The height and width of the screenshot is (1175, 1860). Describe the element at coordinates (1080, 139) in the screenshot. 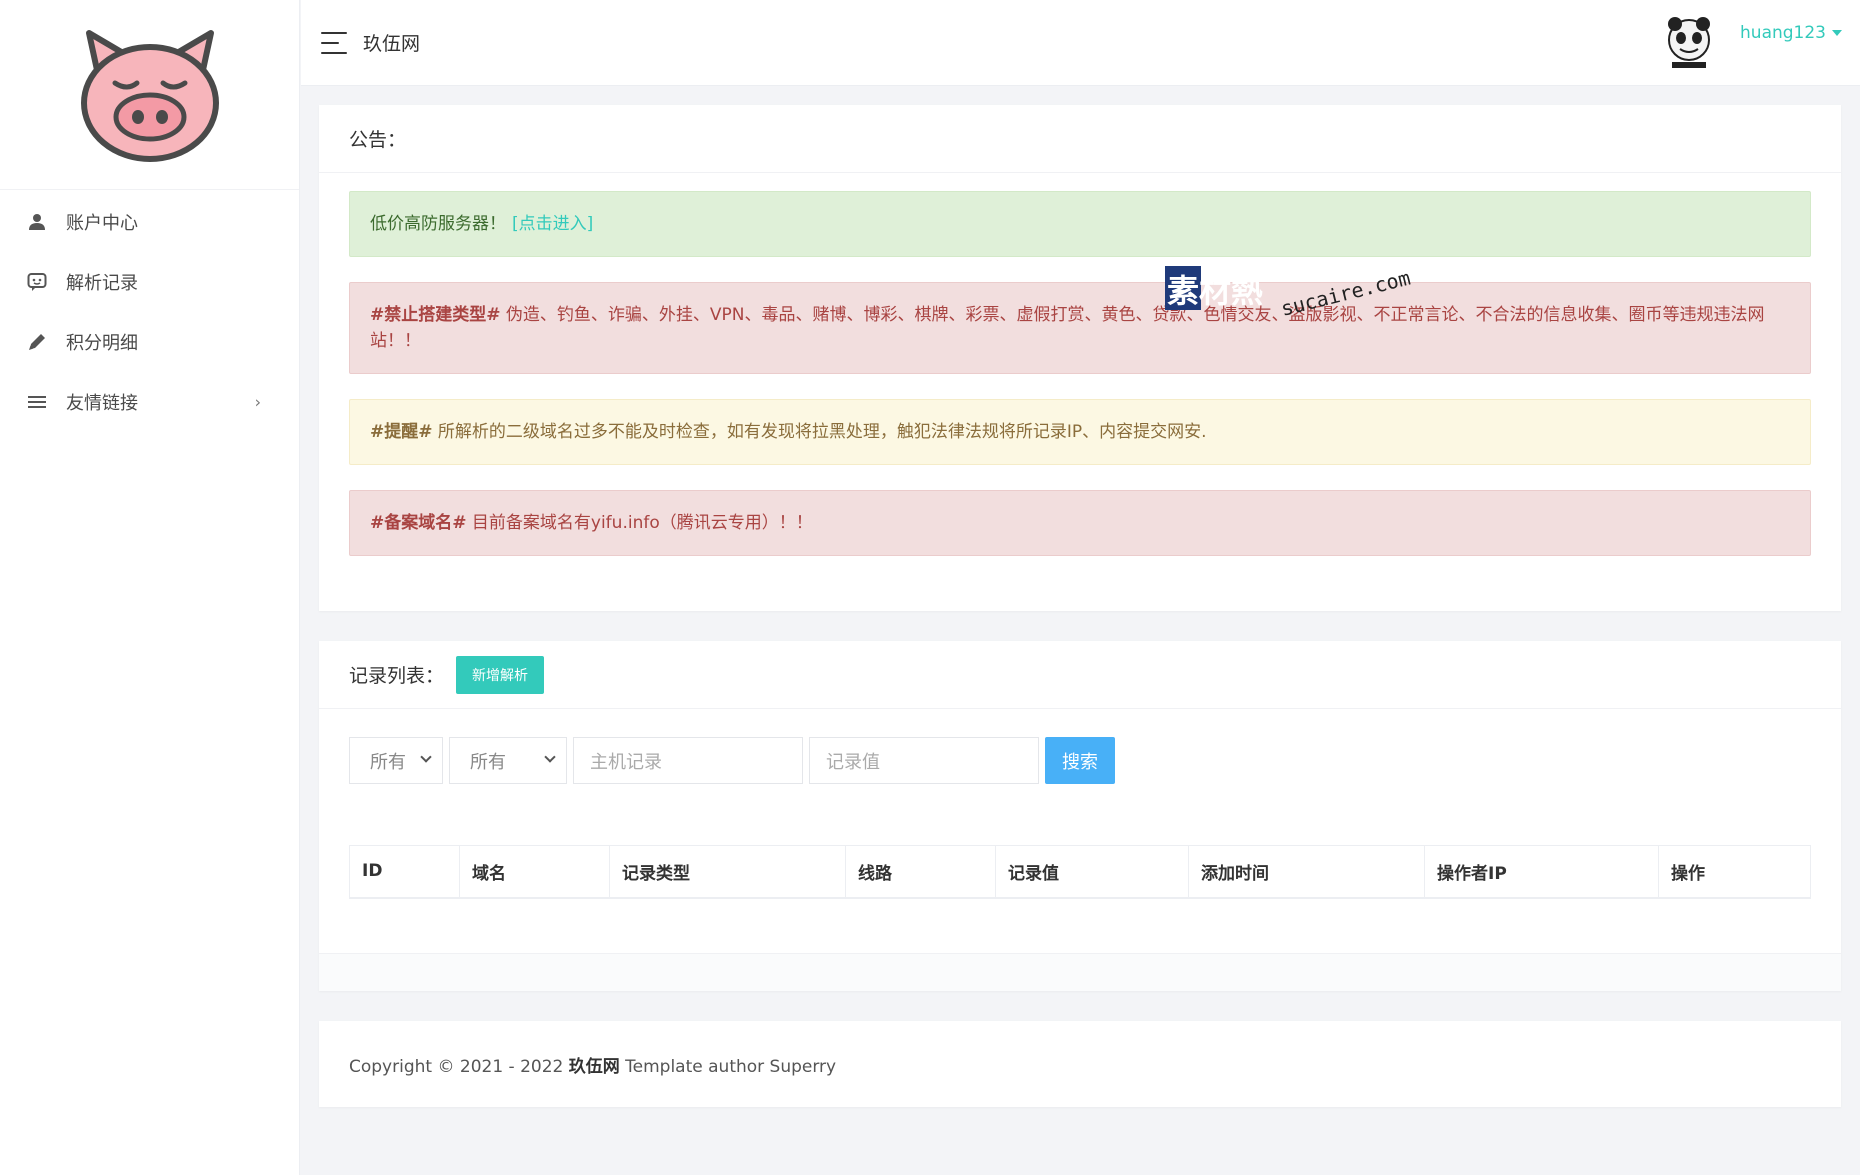

I see `notice-title: 公告：` at that location.